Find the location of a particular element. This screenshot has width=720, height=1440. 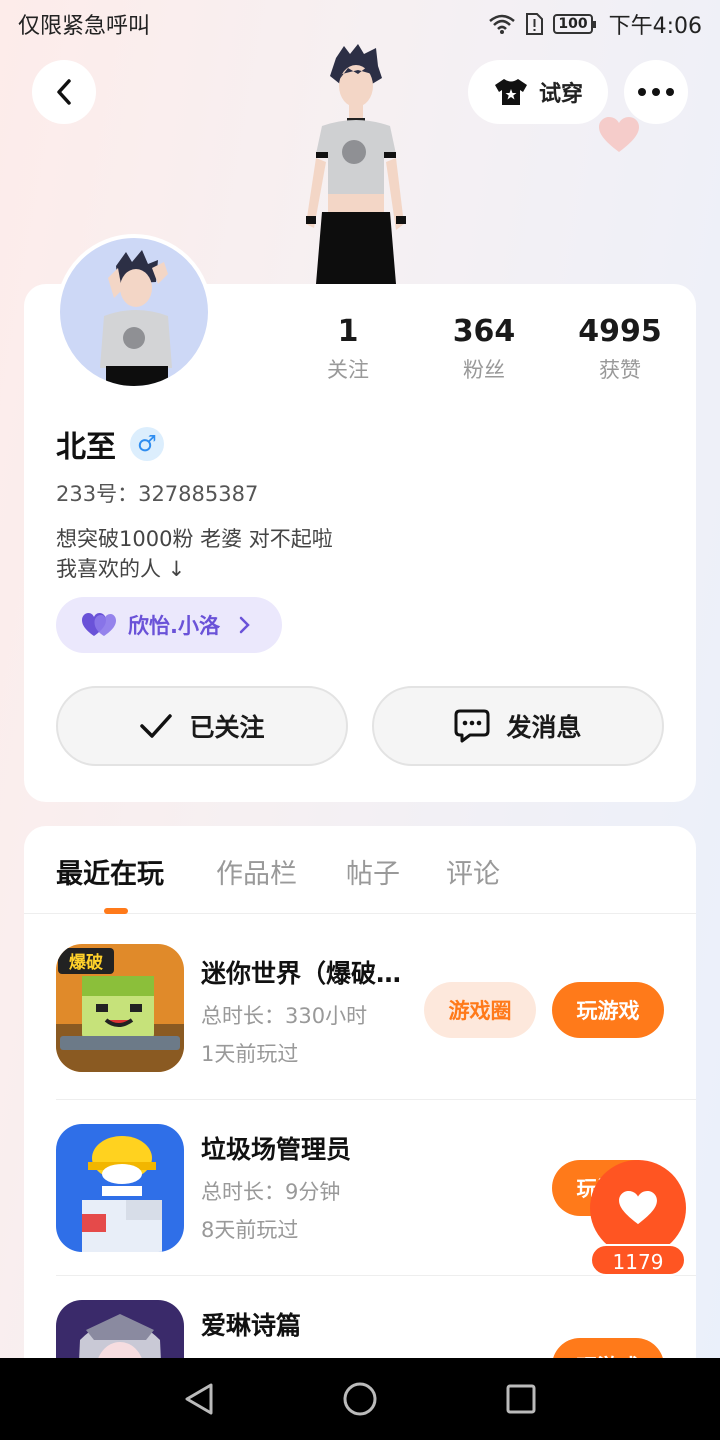

more-button is located at coordinates (656, 92).